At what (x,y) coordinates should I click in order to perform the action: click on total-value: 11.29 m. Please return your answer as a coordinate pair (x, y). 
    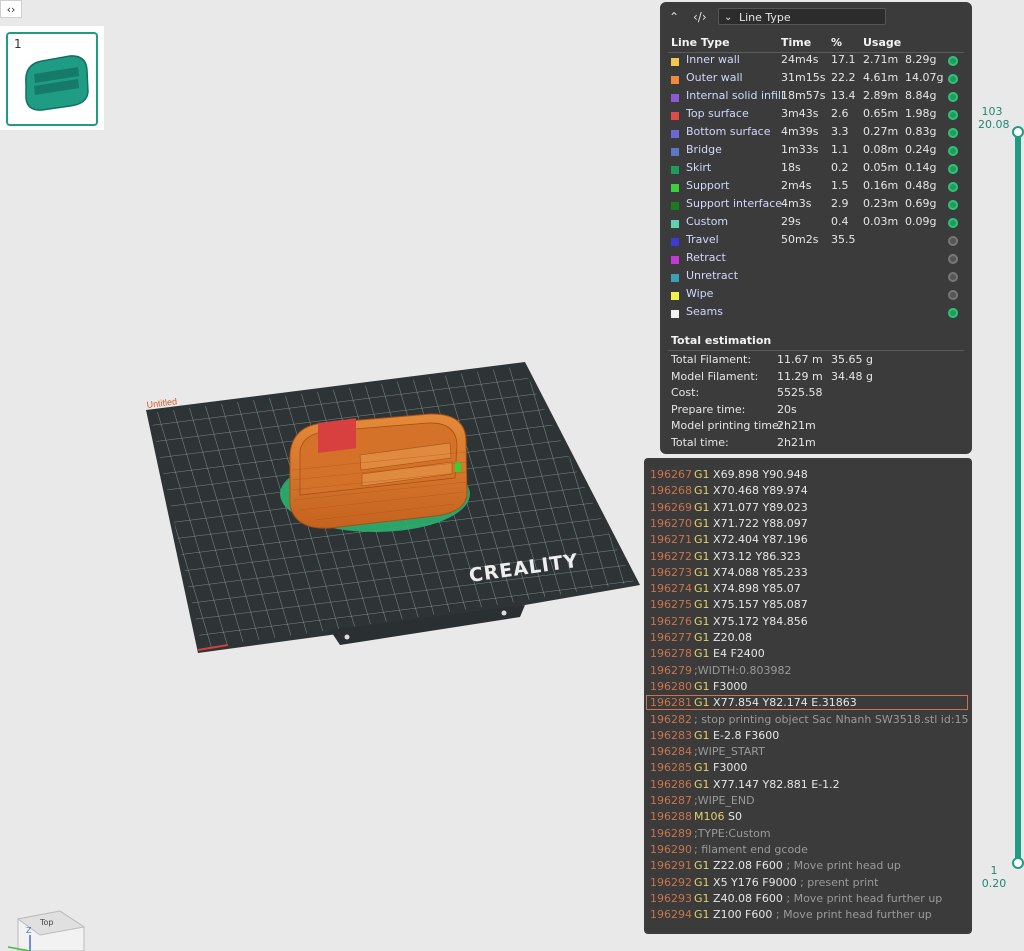
    Looking at the image, I should click on (800, 376).